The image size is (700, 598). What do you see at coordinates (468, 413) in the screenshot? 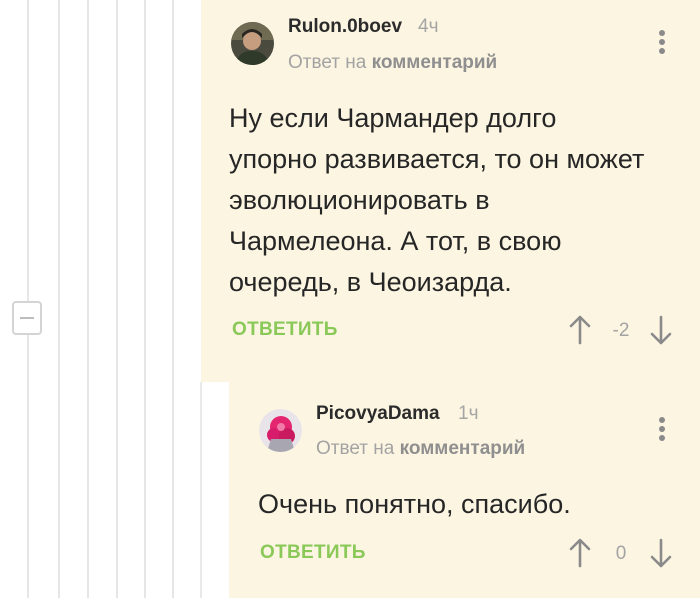
I see `comment-time: 1ч` at bounding box center [468, 413].